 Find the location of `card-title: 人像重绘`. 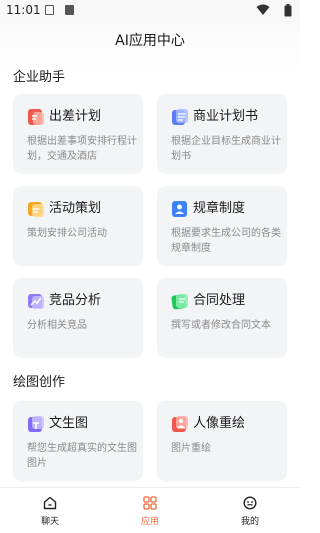

card-title: 人像重绘 is located at coordinates (219, 423).